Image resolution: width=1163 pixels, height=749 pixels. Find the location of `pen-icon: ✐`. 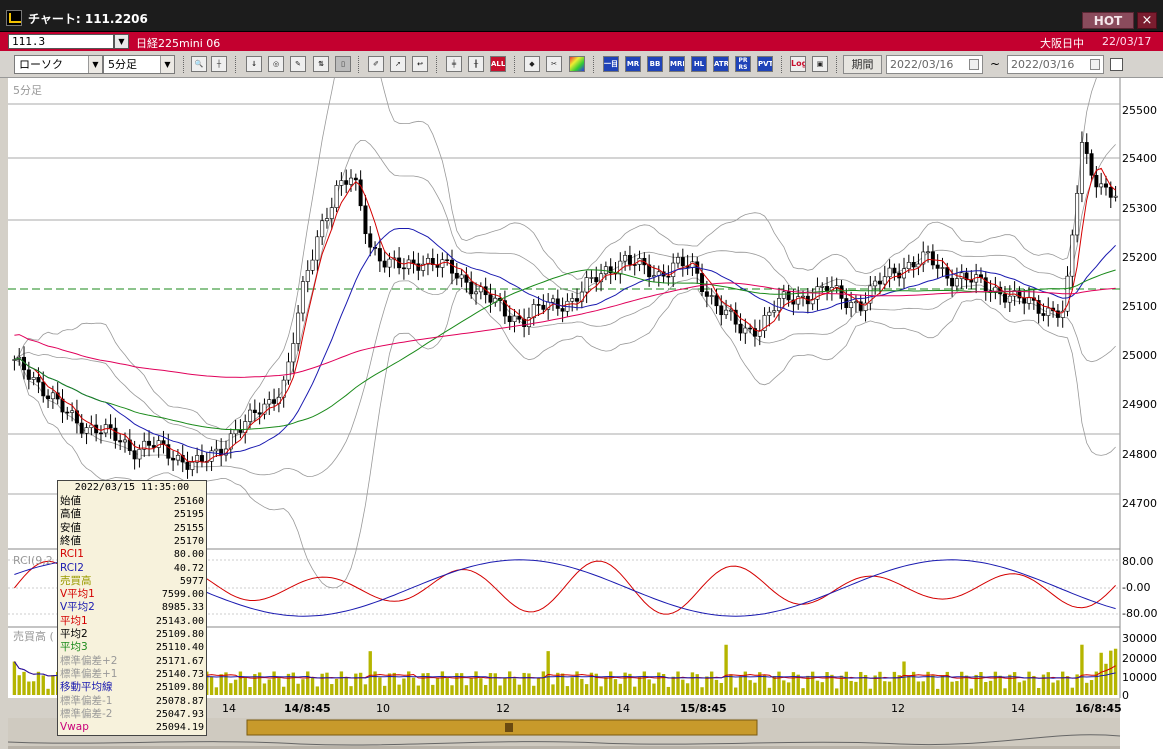

pen-icon: ✐ is located at coordinates (376, 64).